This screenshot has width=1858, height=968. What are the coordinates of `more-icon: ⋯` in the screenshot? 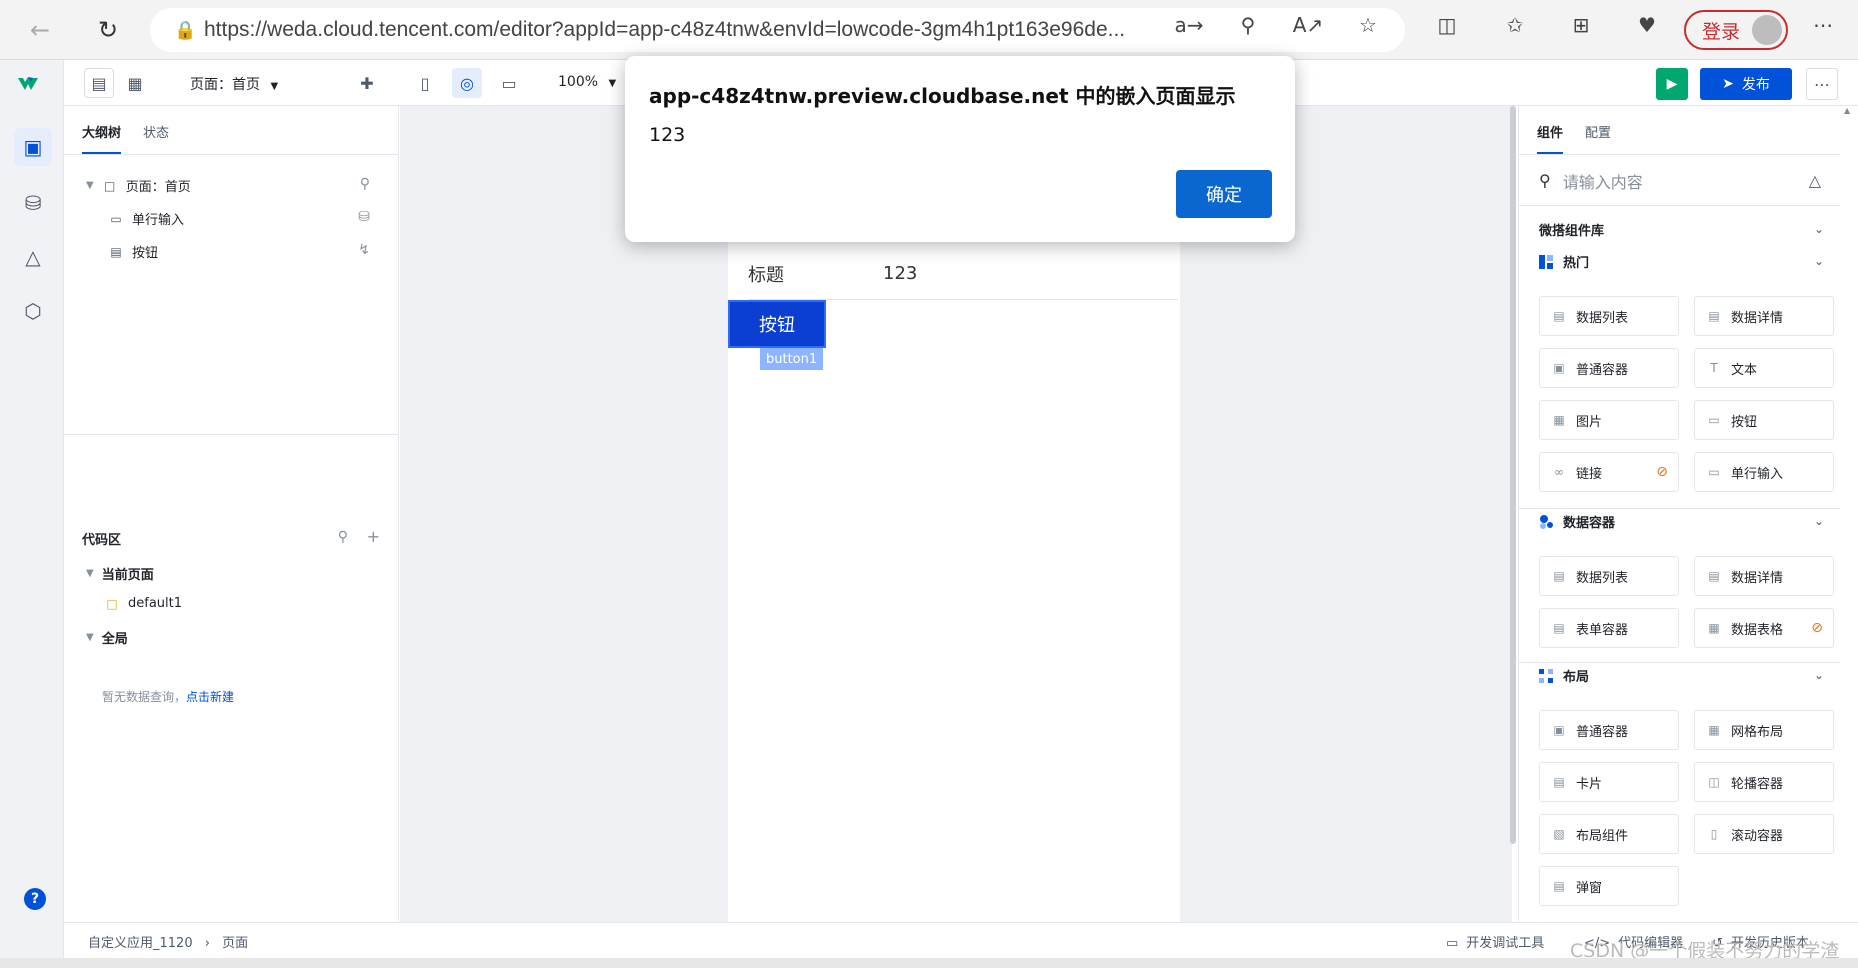 It's located at (1823, 25).